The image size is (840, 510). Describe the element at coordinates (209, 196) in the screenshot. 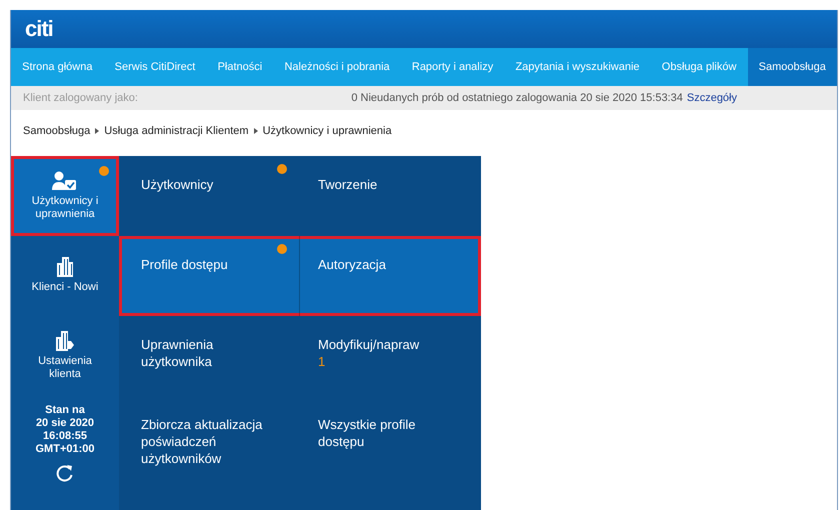

I see `menu-item: Użytkownicy` at that location.